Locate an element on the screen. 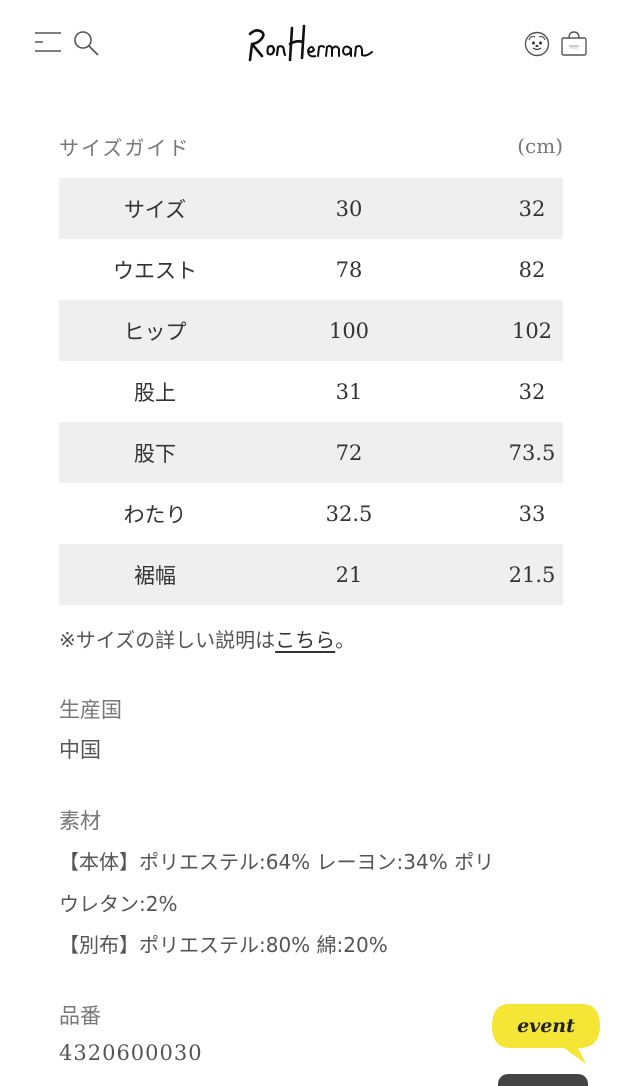  size-value: 21 is located at coordinates (349, 574).